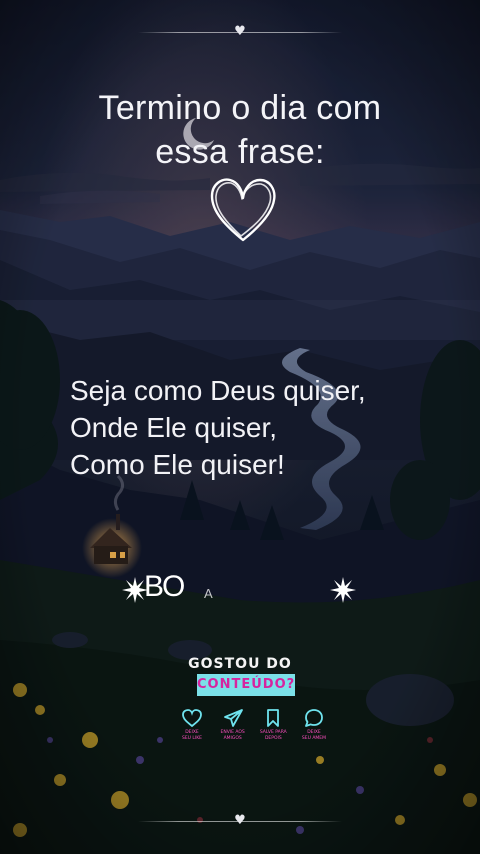 This screenshot has width=480, height=854. I want to click on like-action: DEIXE SEU LIKE, so click(192, 731).